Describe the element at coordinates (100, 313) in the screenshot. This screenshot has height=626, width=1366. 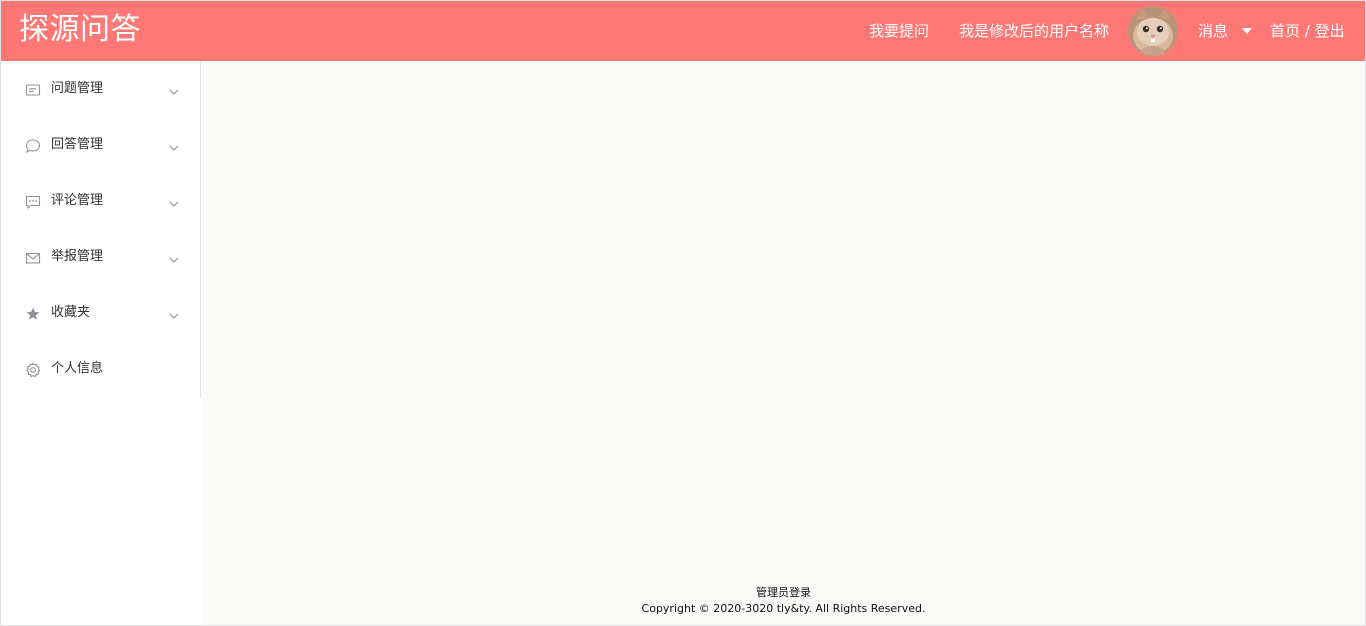
I see `sidebar-item-favorites: 收藏夹` at that location.